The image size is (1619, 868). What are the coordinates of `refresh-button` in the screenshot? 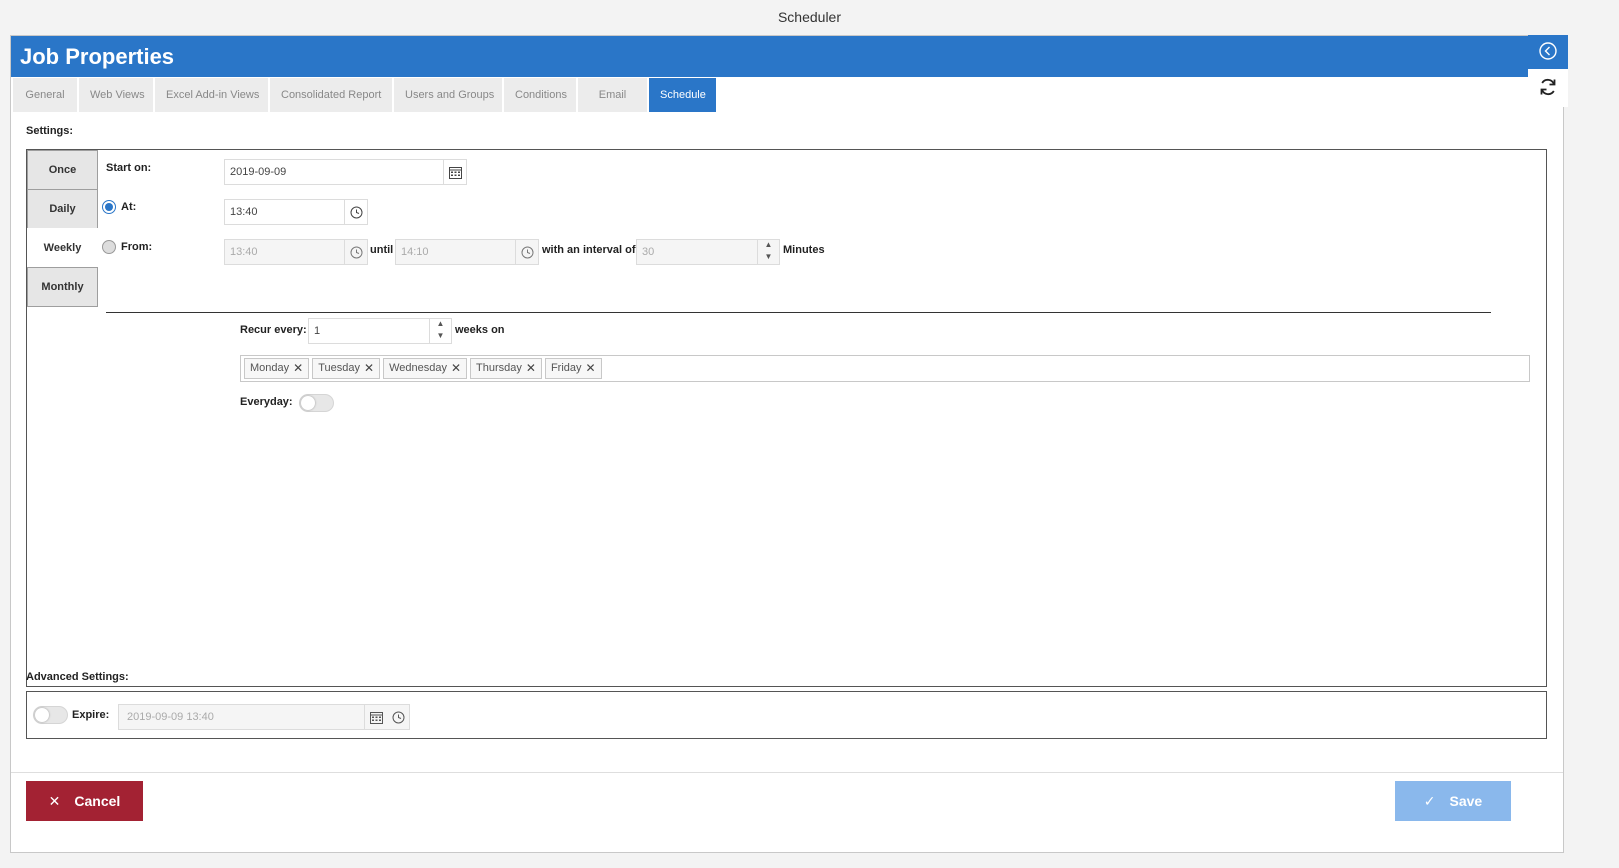 It's located at (1548, 88).